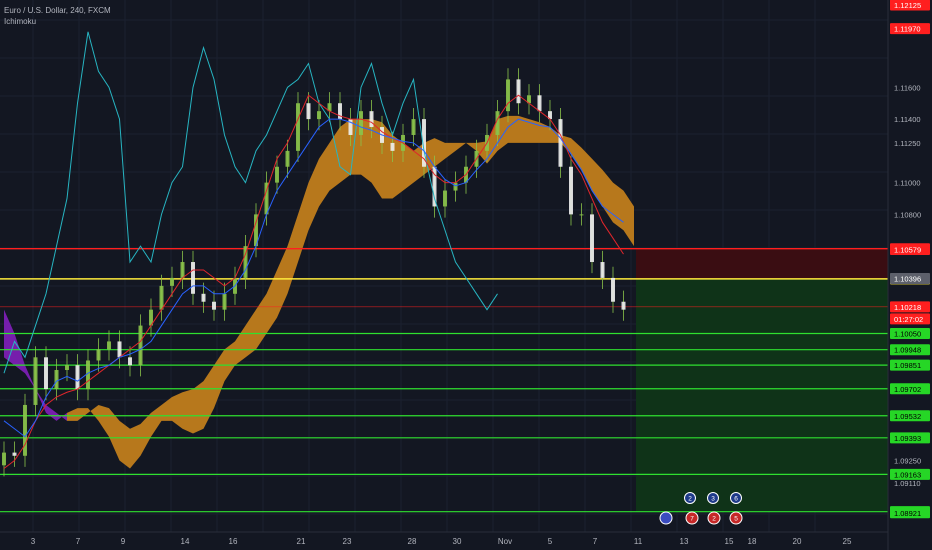  I want to click on time-tick-label: 21, so click(301, 541).